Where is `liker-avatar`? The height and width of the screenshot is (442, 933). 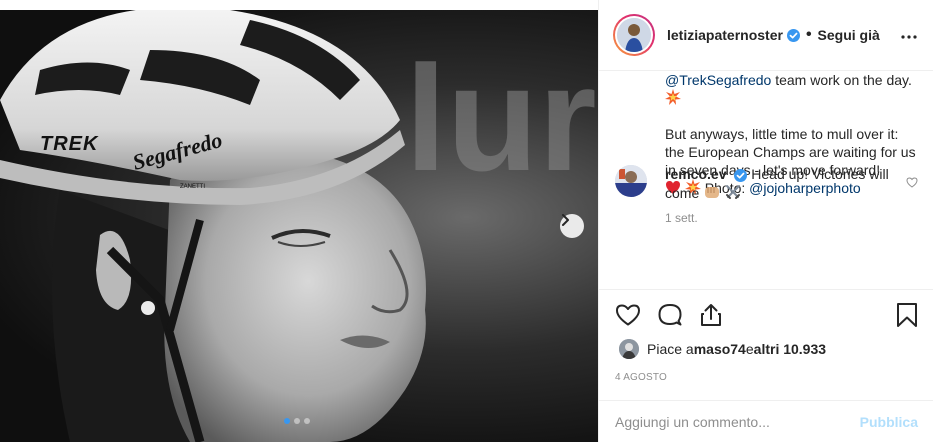 liker-avatar is located at coordinates (629, 349).